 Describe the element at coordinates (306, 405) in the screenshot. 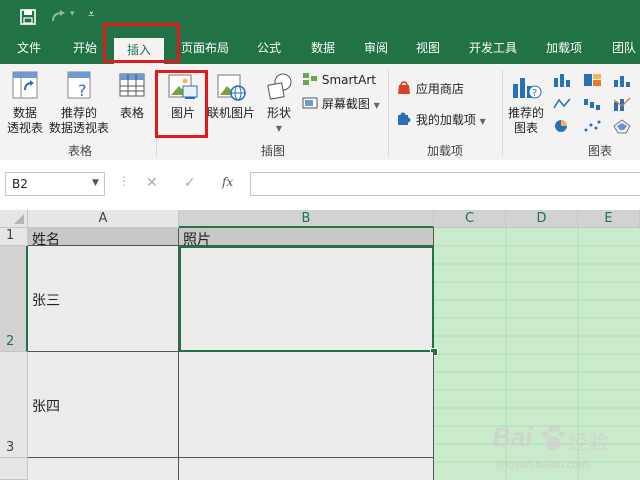

I see `cell-b3` at that location.